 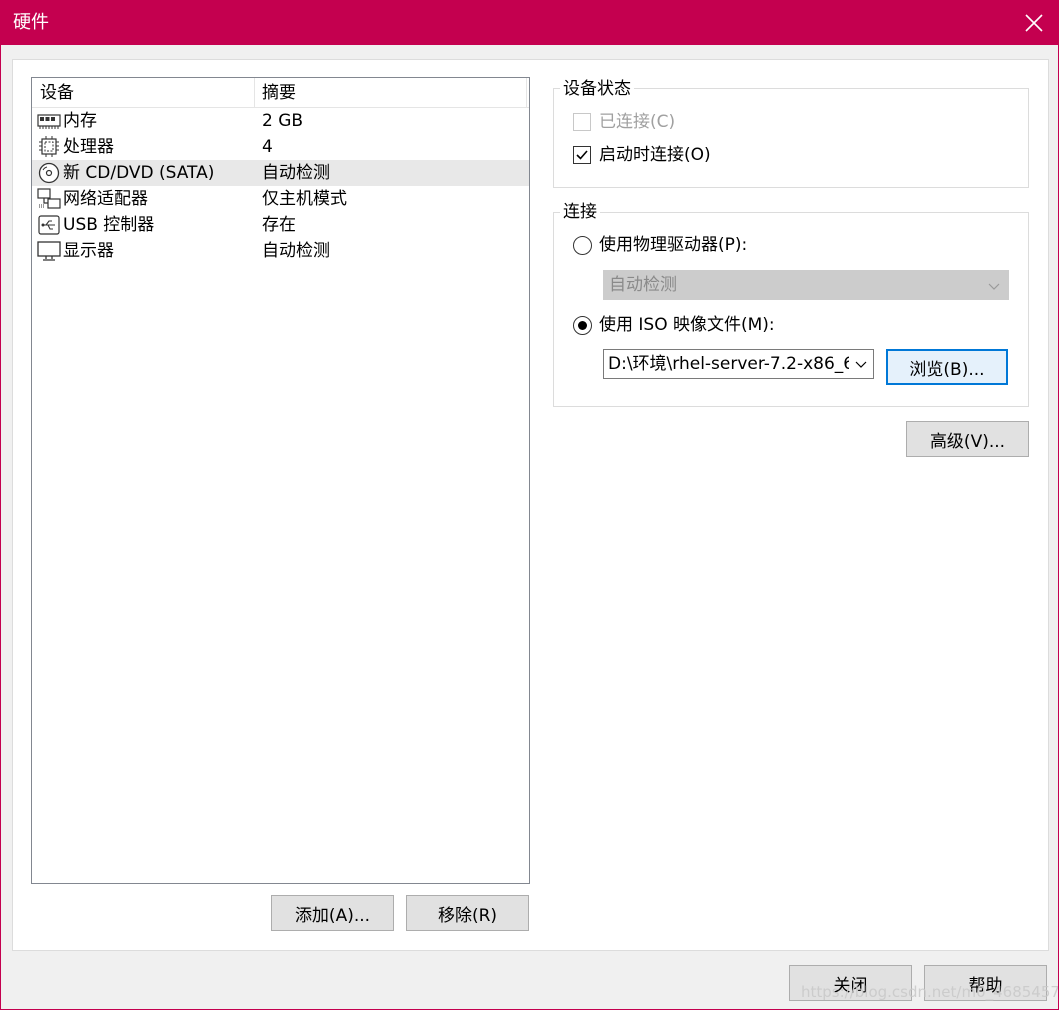 What do you see at coordinates (655, 155) in the screenshot?
I see `connect-at-power-on-label: 启动时连接(O)` at bounding box center [655, 155].